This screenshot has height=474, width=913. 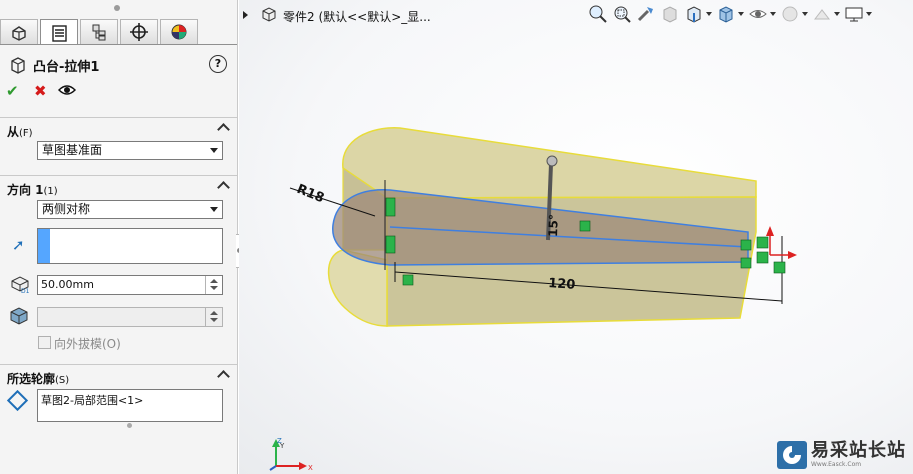 What do you see at coordinates (18, 65) in the screenshot?
I see `boss-extrude-icon` at bounding box center [18, 65].